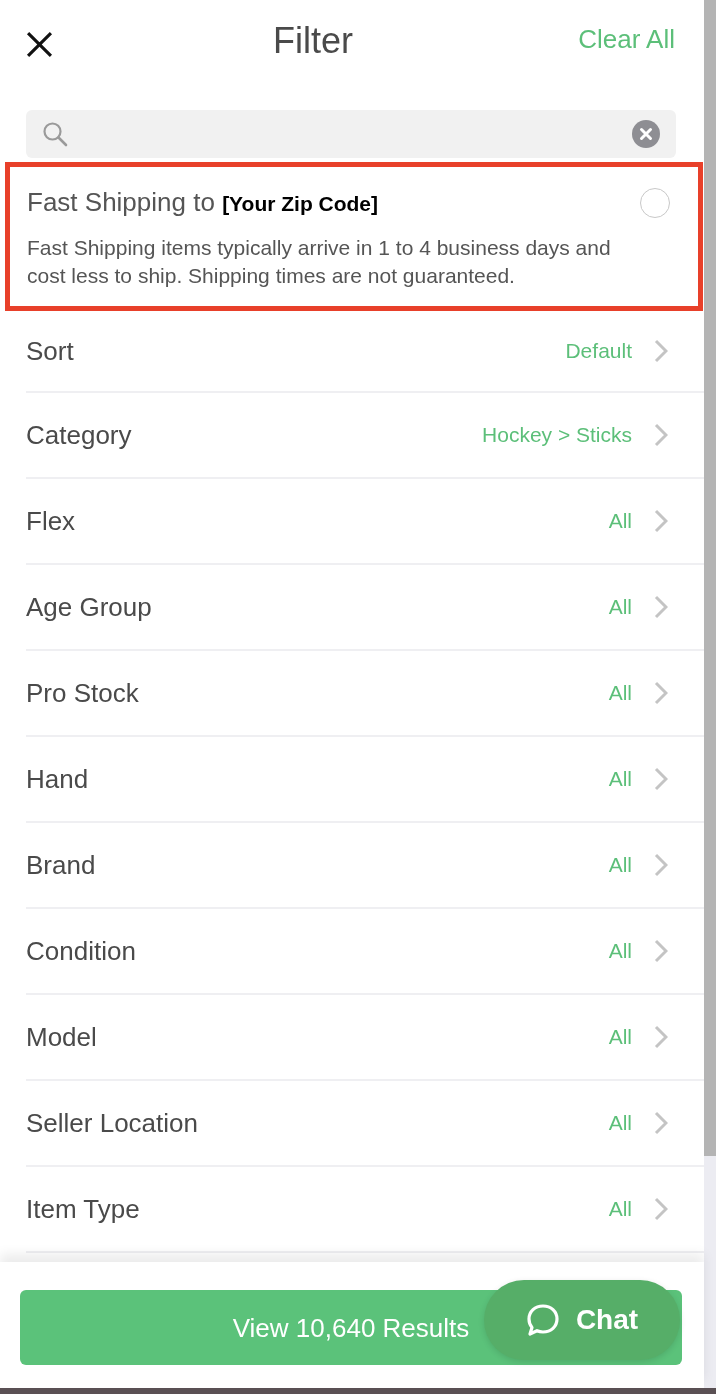 This screenshot has width=716, height=1394. Describe the element at coordinates (313, 41) in the screenshot. I see `dialog-title: Filter` at that location.